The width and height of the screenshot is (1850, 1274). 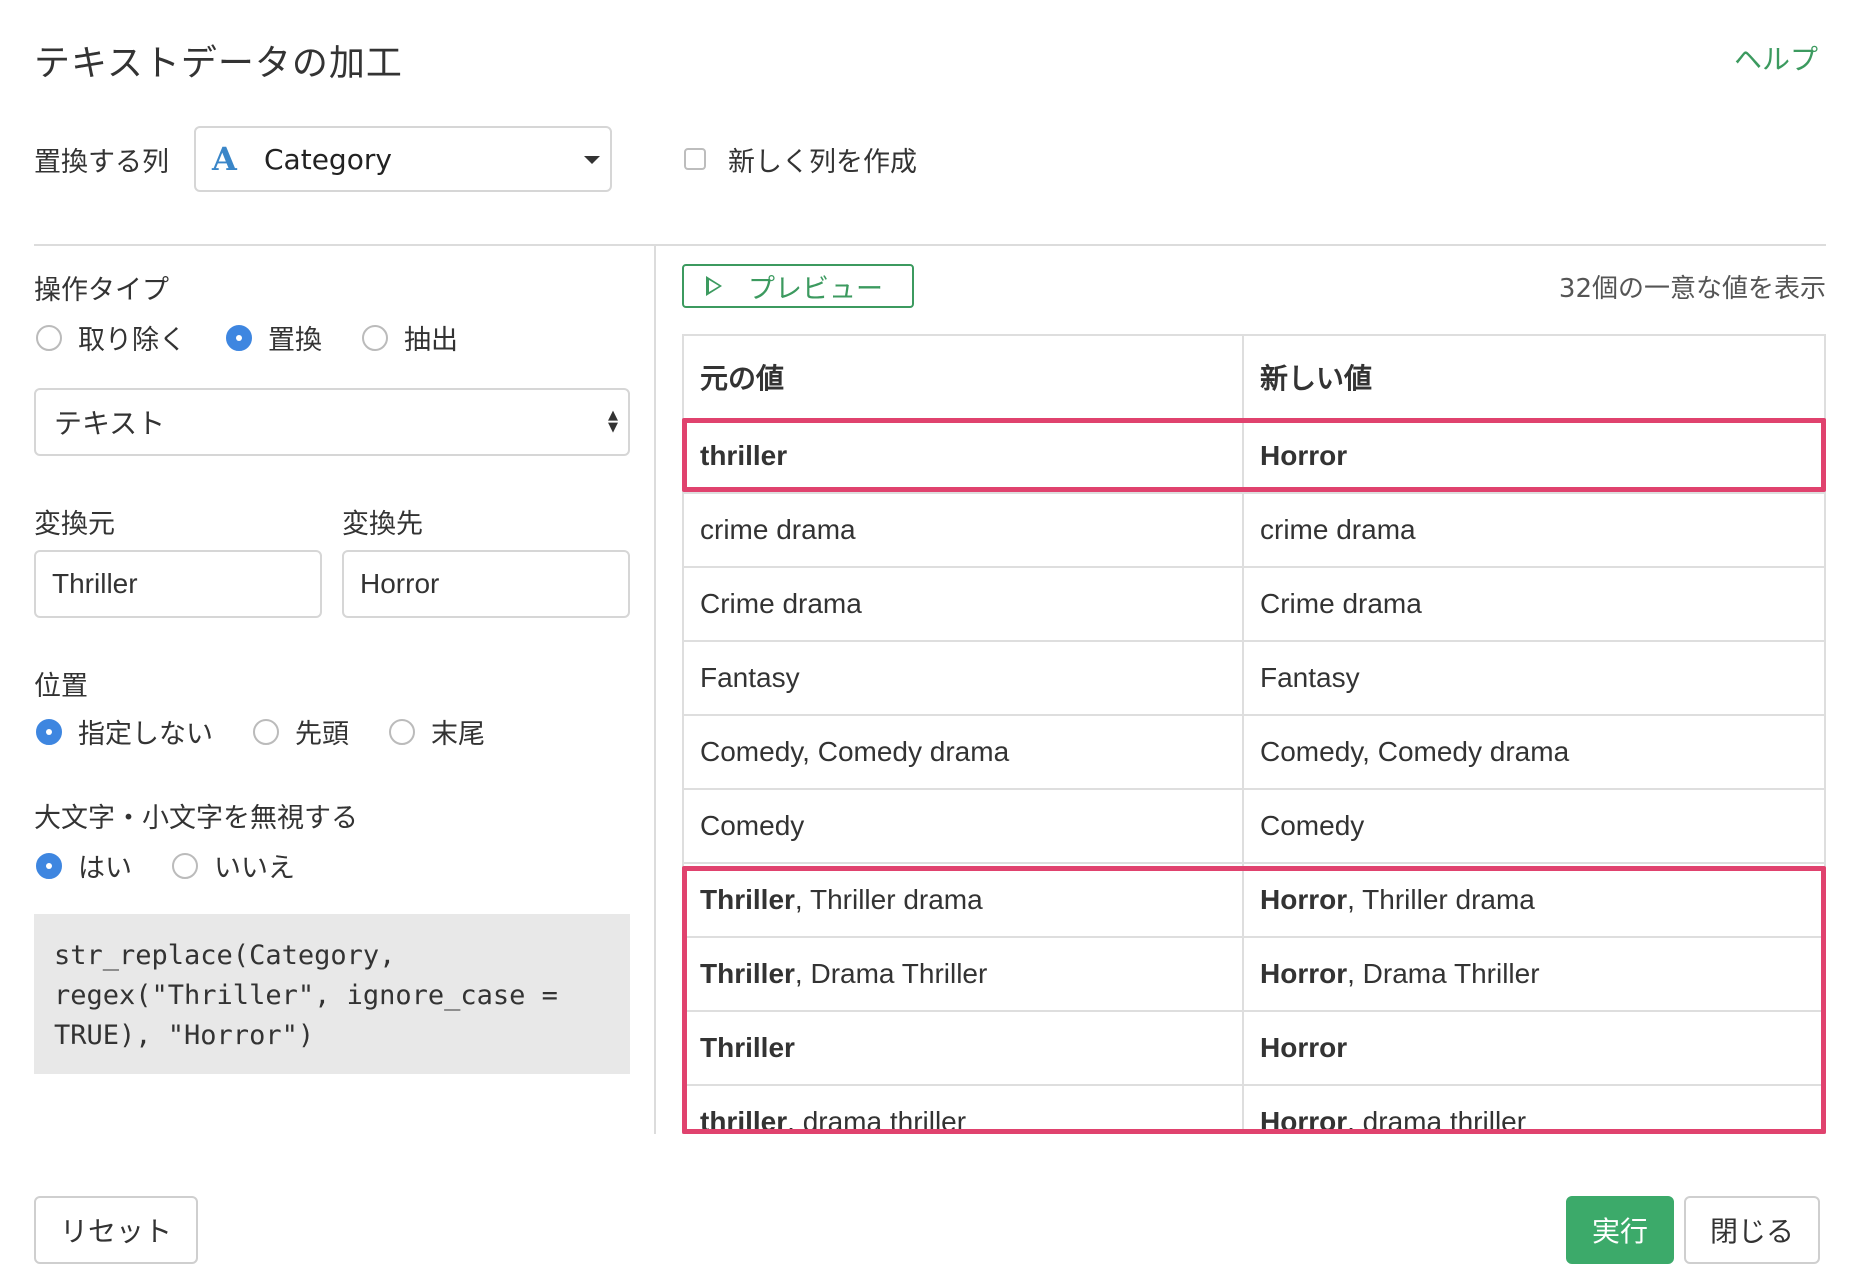 What do you see at coordinates (458, 734) in the screenshot?
I see `position-end-label: 末尾` at bounding box center [458, 734].